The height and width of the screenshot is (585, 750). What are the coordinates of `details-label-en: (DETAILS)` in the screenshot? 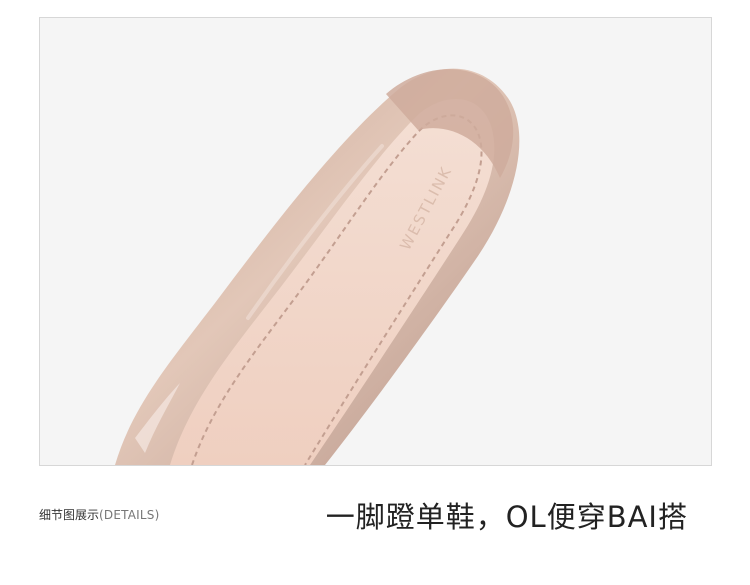 It's located at (129, 515).